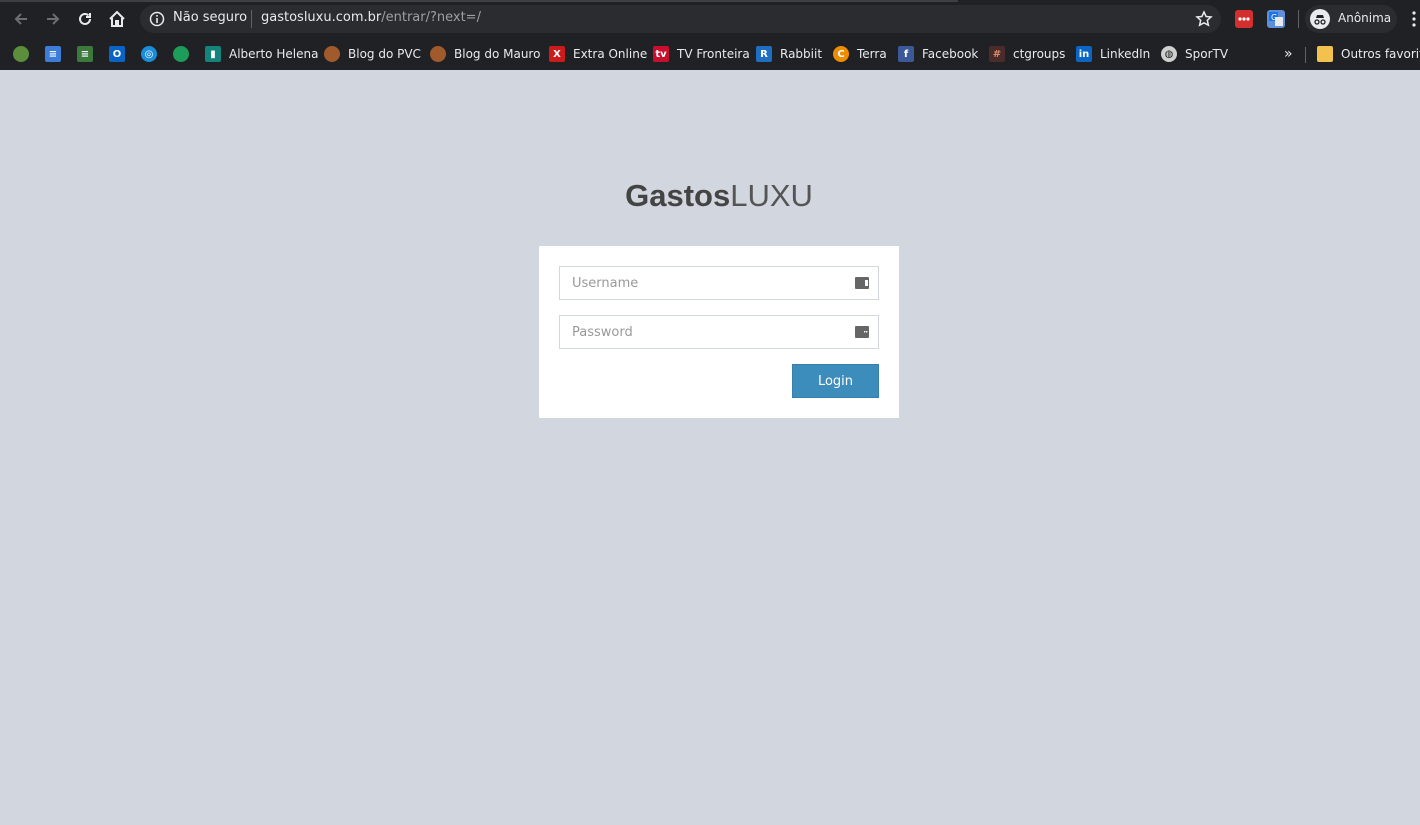 Image resolution: width=1420 pixels, height=825 pixels. What do you see at coordinates (274, 54) in the screenshot?
I see `bookmark-label: Alberto Helena` at bounding box center [274, 54].